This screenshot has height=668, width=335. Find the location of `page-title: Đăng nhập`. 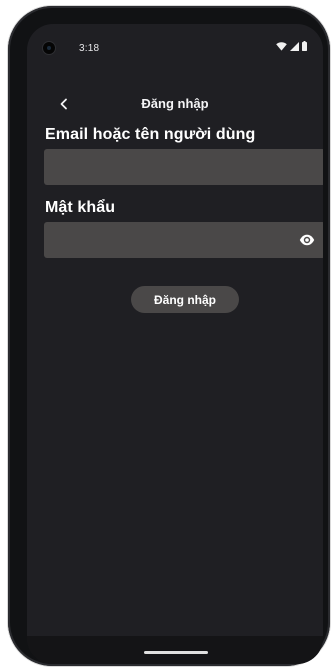

page-title: Đăng nhập is located at coordinates (175, 103).